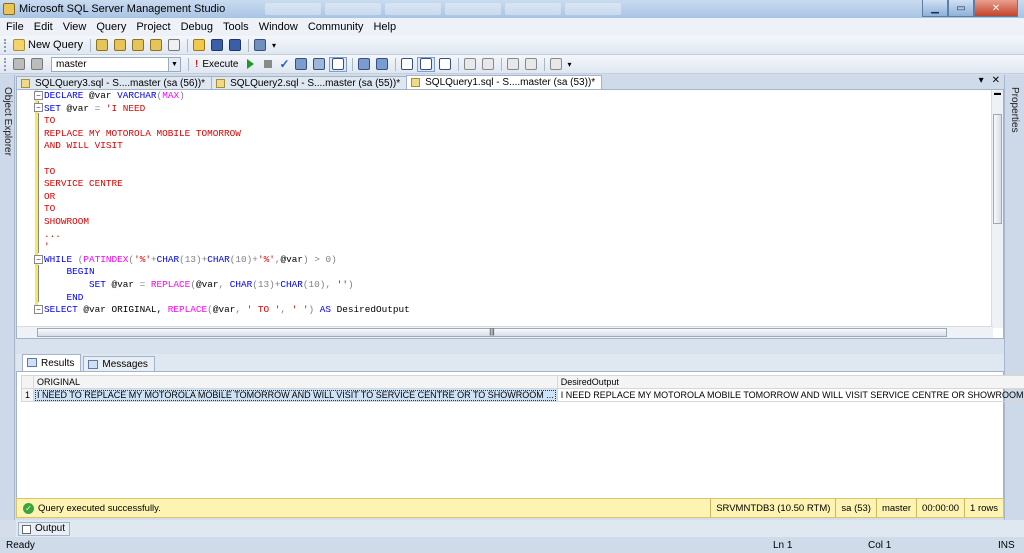  I want to click on scrollbar-thumb: |||, so click(492, 332).